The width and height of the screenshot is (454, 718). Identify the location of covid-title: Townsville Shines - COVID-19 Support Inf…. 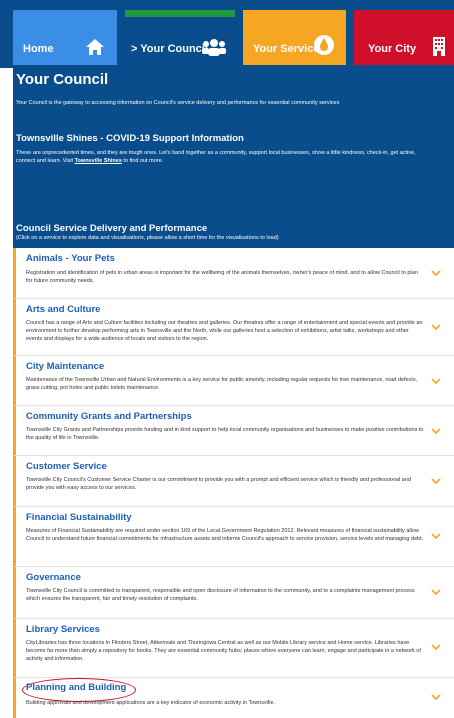
(130, 138).